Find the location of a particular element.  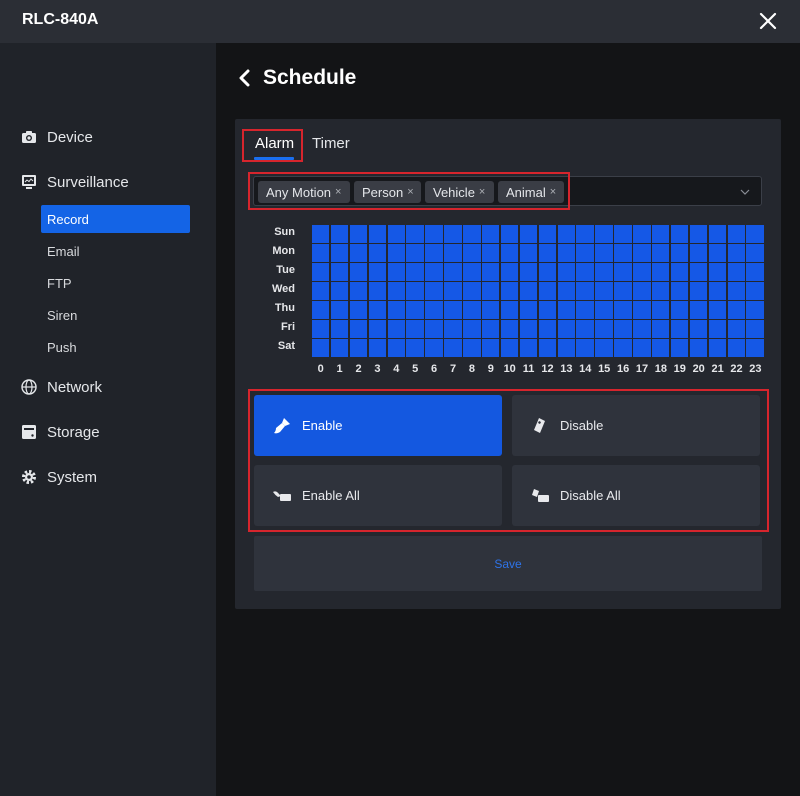

disable-button: Disable is located at coordinates (636, 425).